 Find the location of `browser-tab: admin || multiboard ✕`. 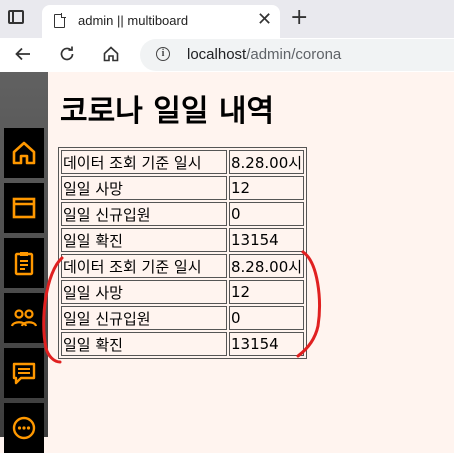

browser-tab: admin || multiboard ✕ is located at coordinates (161, 21).